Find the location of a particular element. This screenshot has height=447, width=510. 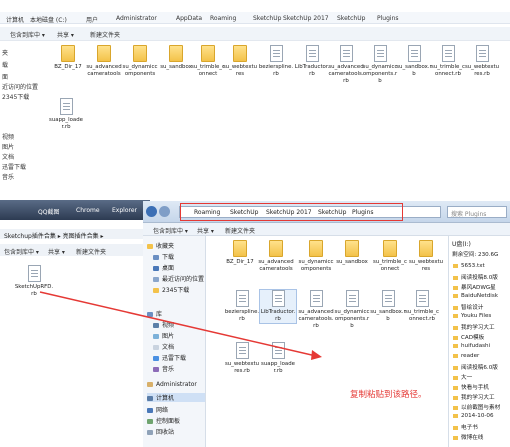

arrow-annotation is located at coordinates (180, 325).